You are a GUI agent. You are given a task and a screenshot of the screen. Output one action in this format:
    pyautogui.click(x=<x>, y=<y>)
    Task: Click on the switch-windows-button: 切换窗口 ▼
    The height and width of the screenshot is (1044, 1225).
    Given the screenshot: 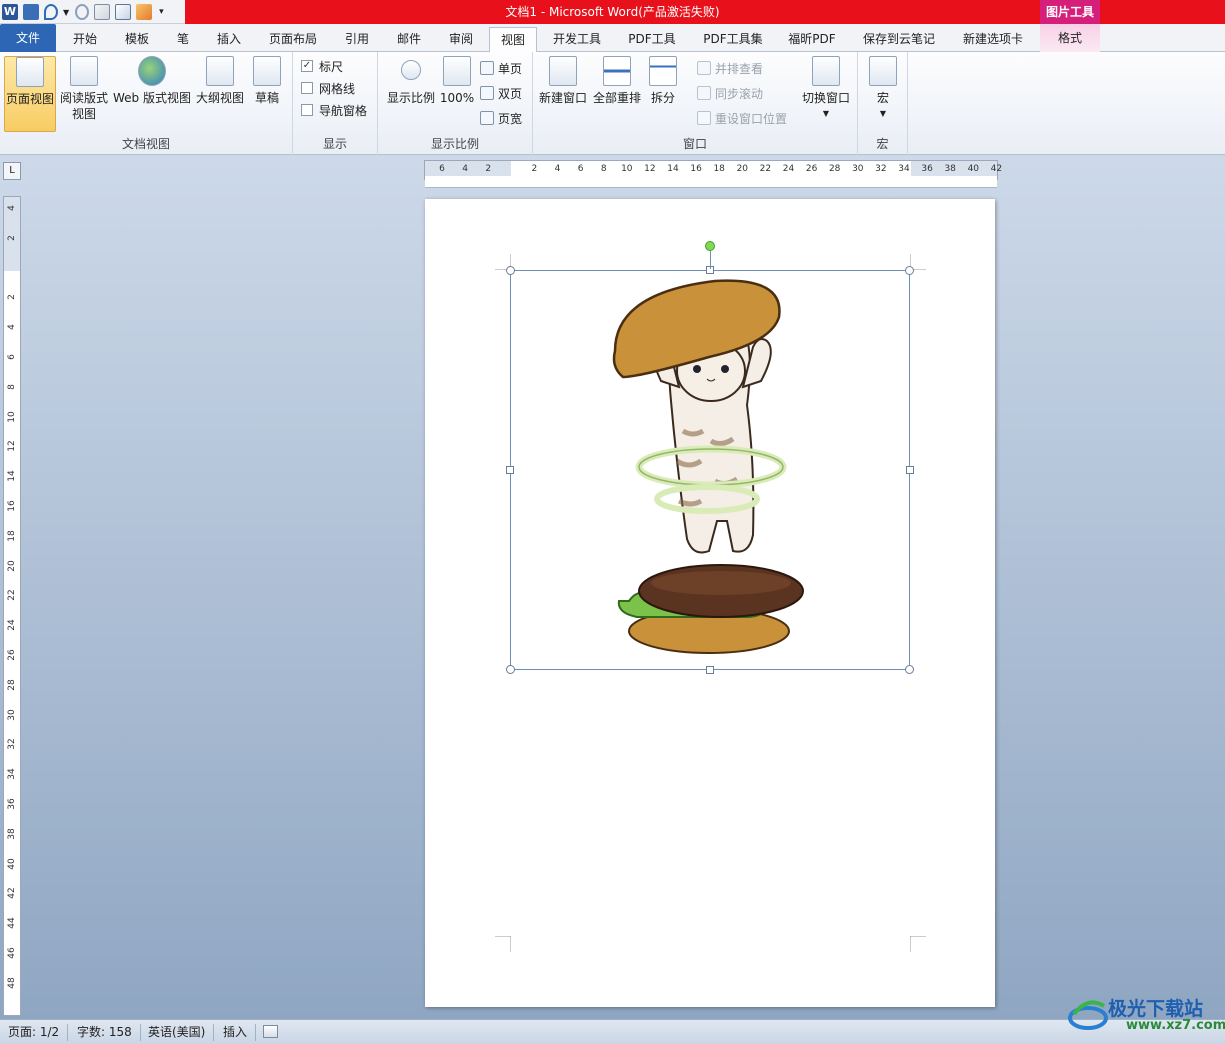 What is the action you would take?
    pyautogui.click(x=826, y=89)
    